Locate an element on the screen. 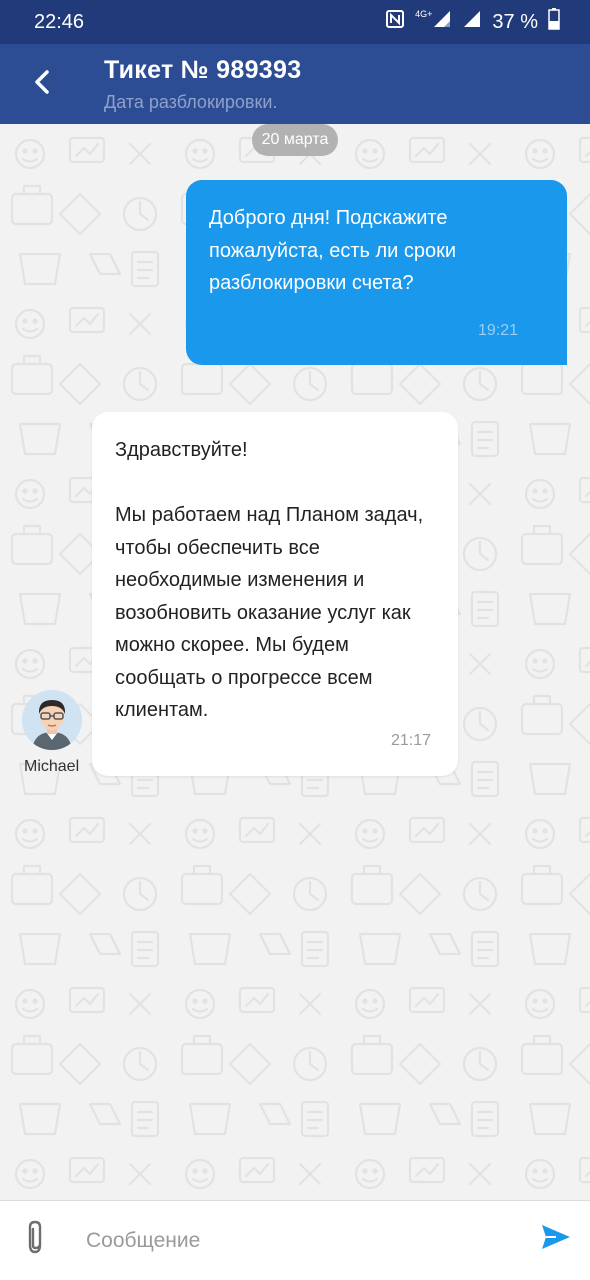 The width and height of the screenshot is (590, 1280). page-subtitle: Дата разблокировки. is located at coordinates (191, 102).